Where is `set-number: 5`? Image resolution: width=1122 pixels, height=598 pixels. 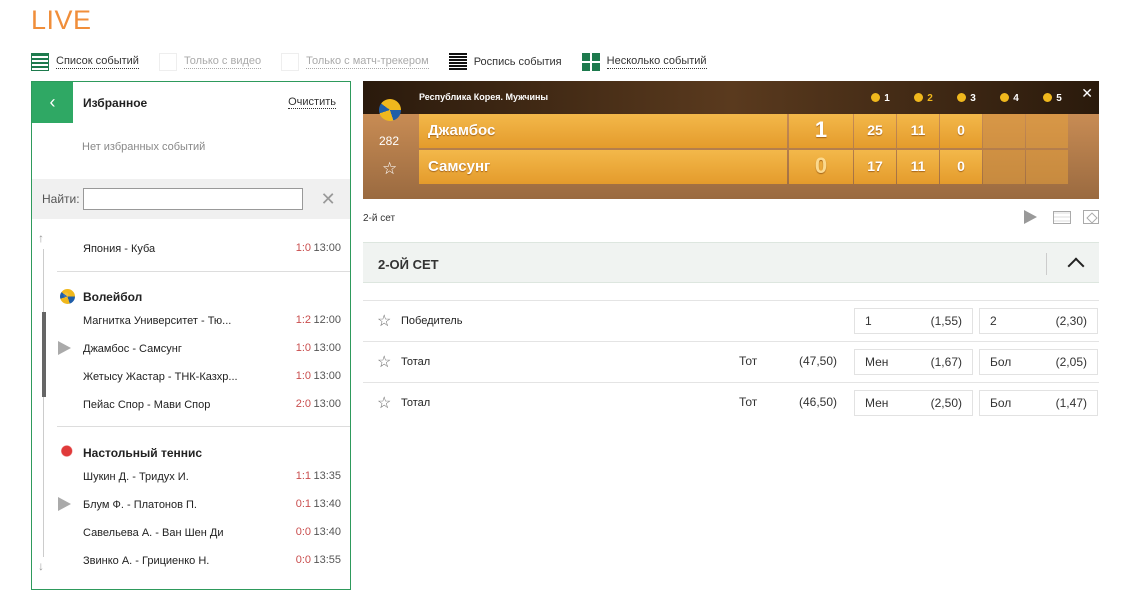
set-number: 5 is located at coordinates (1059, 98).